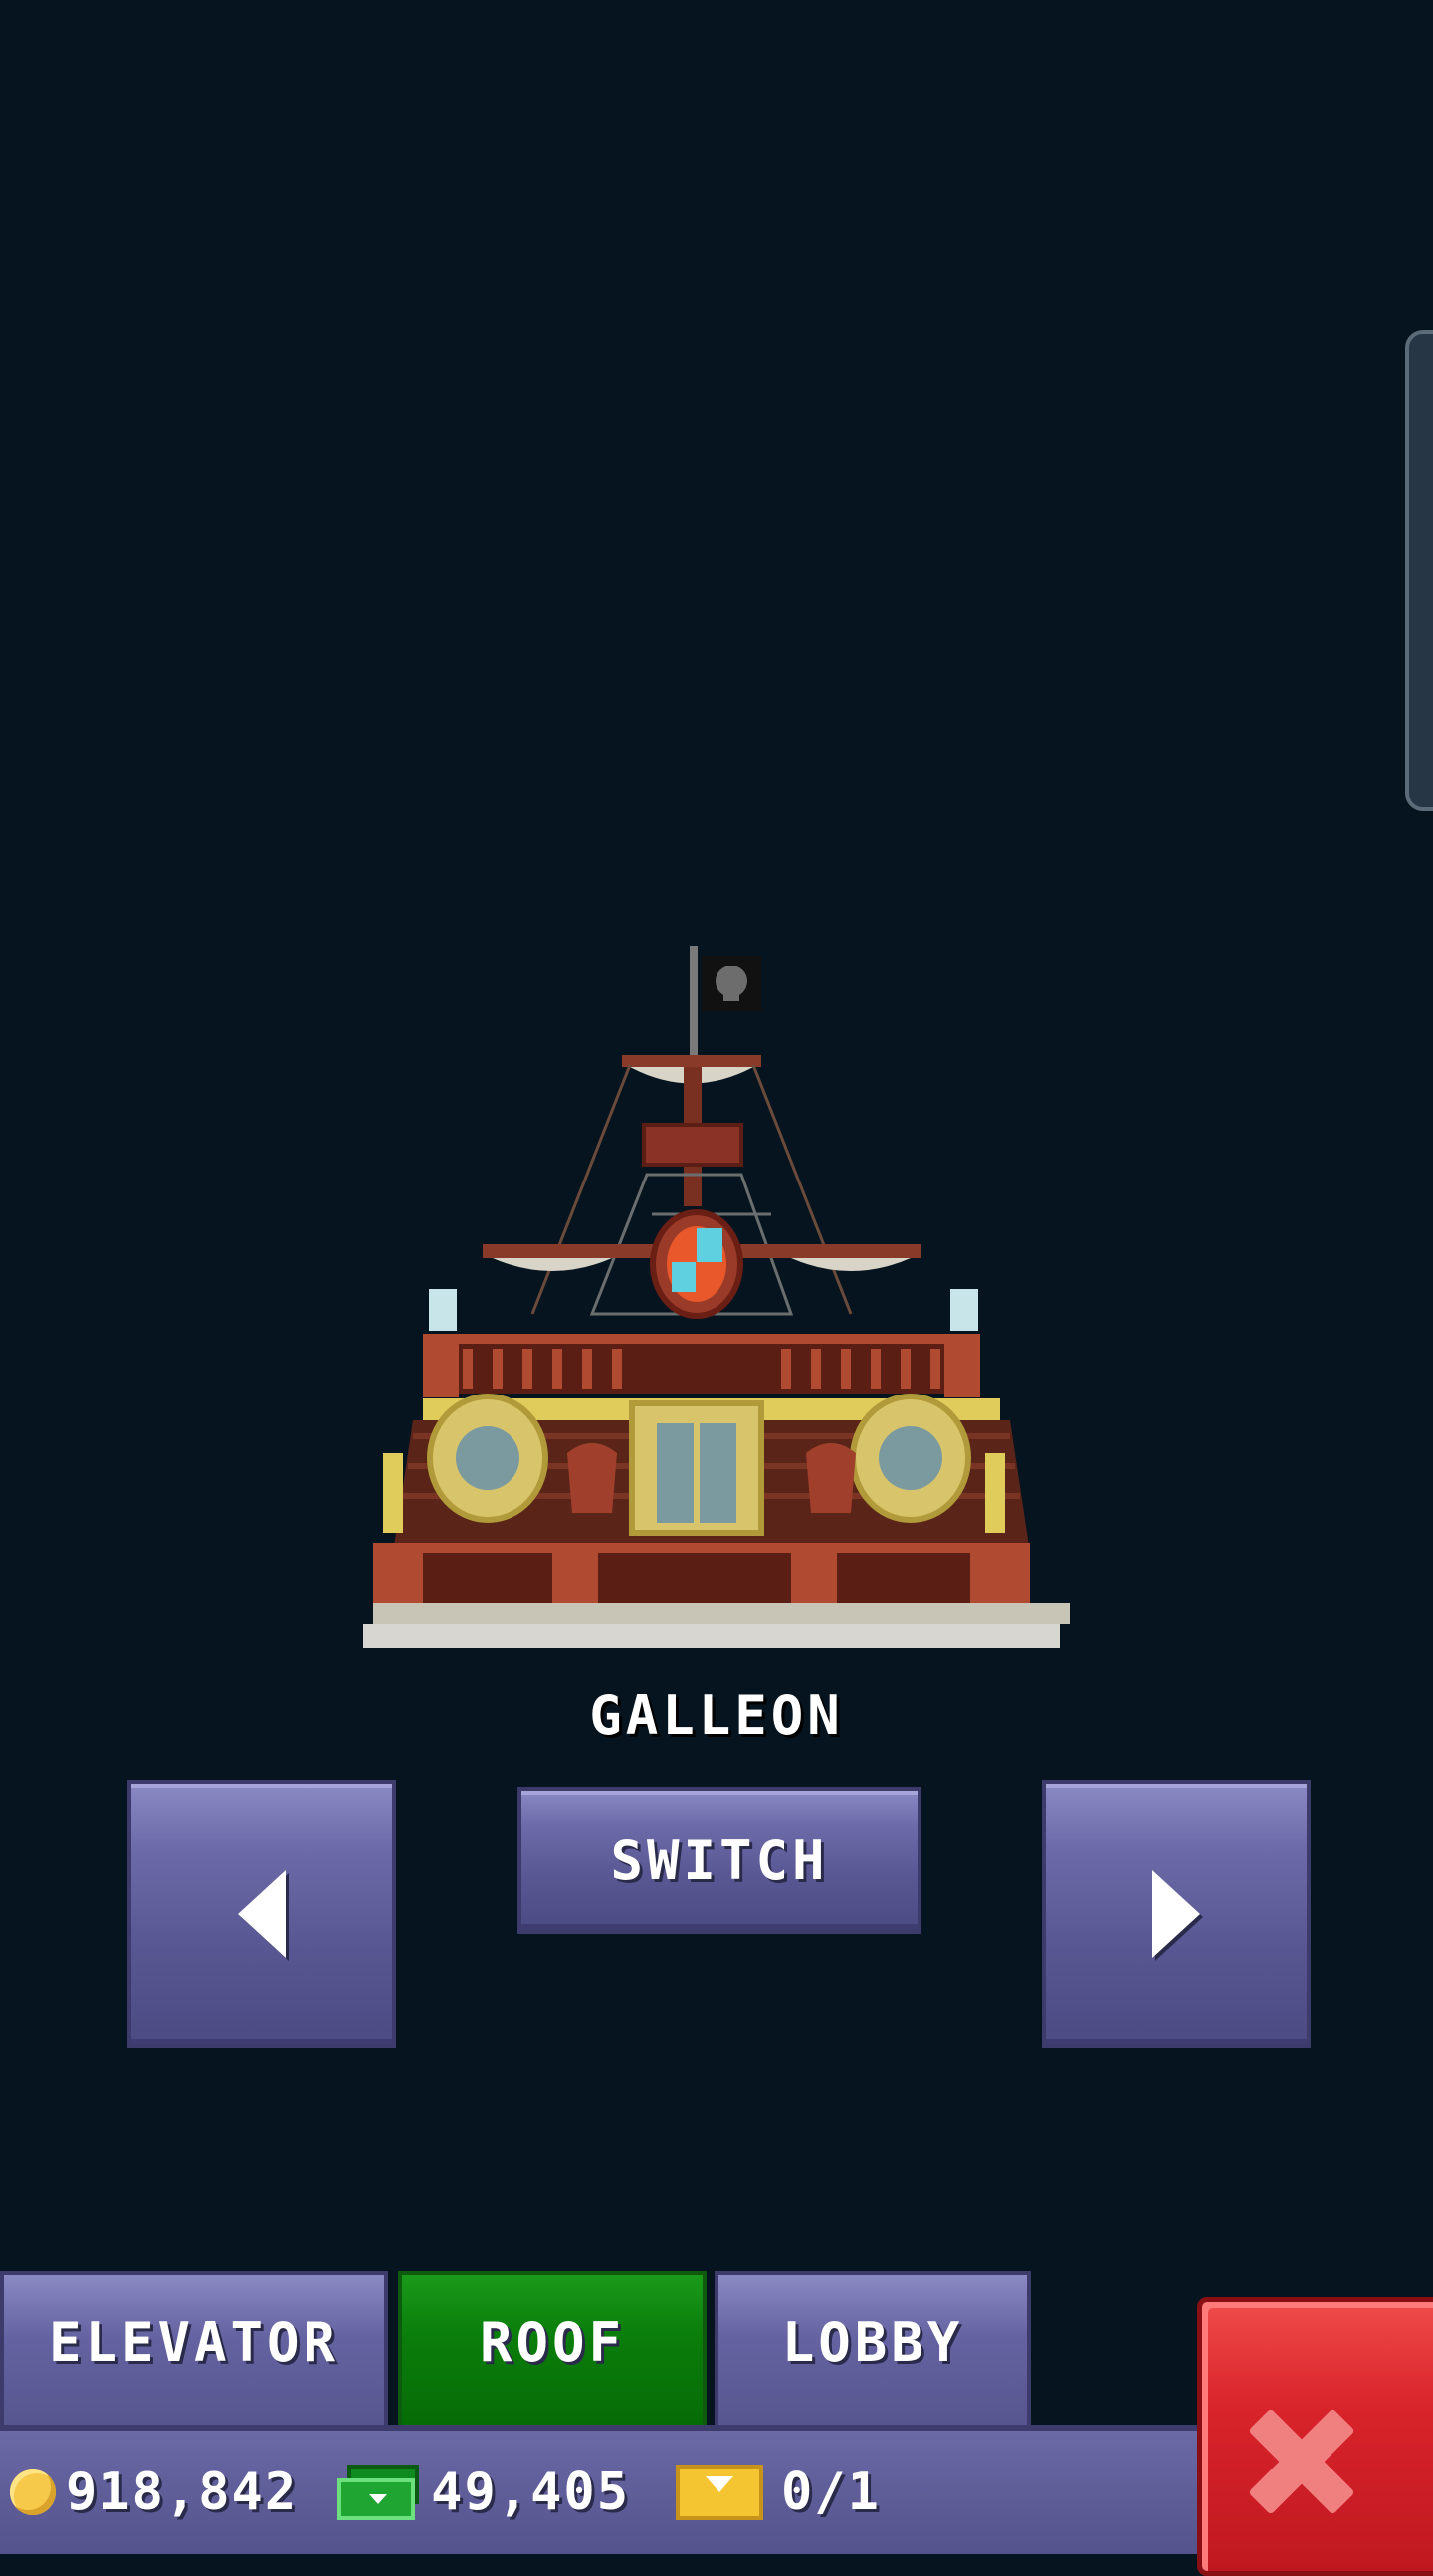 The height and width of the screenshot is (2576, 1433). I want to click on galleon-roof-image, so click(716, 1297).